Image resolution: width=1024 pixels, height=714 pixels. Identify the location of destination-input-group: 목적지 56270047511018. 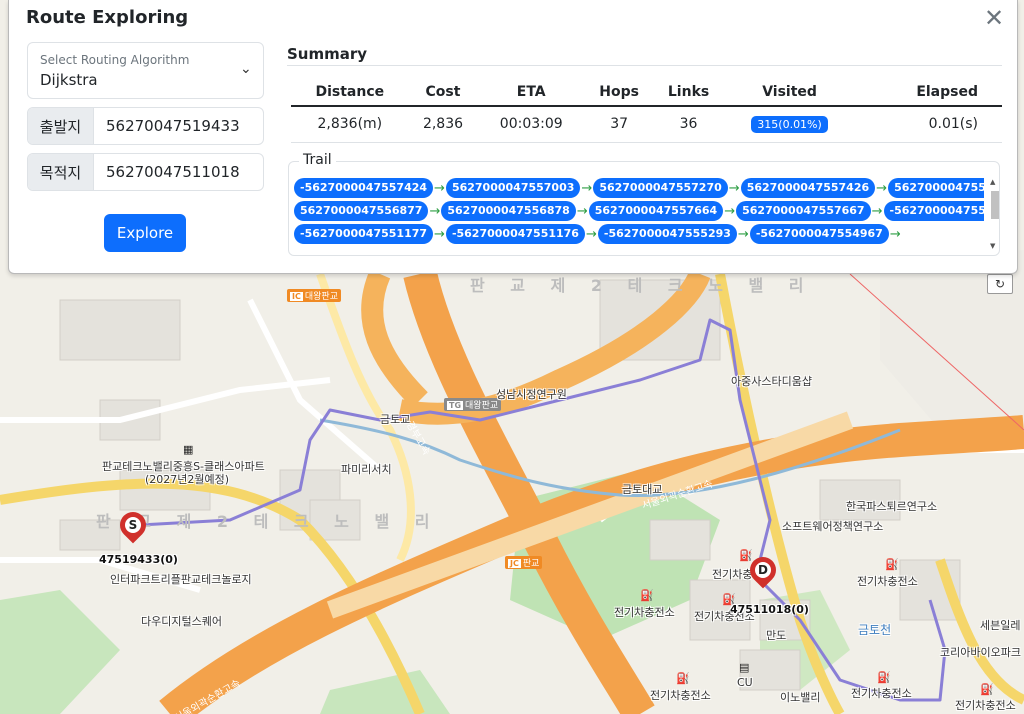
(145, 172).